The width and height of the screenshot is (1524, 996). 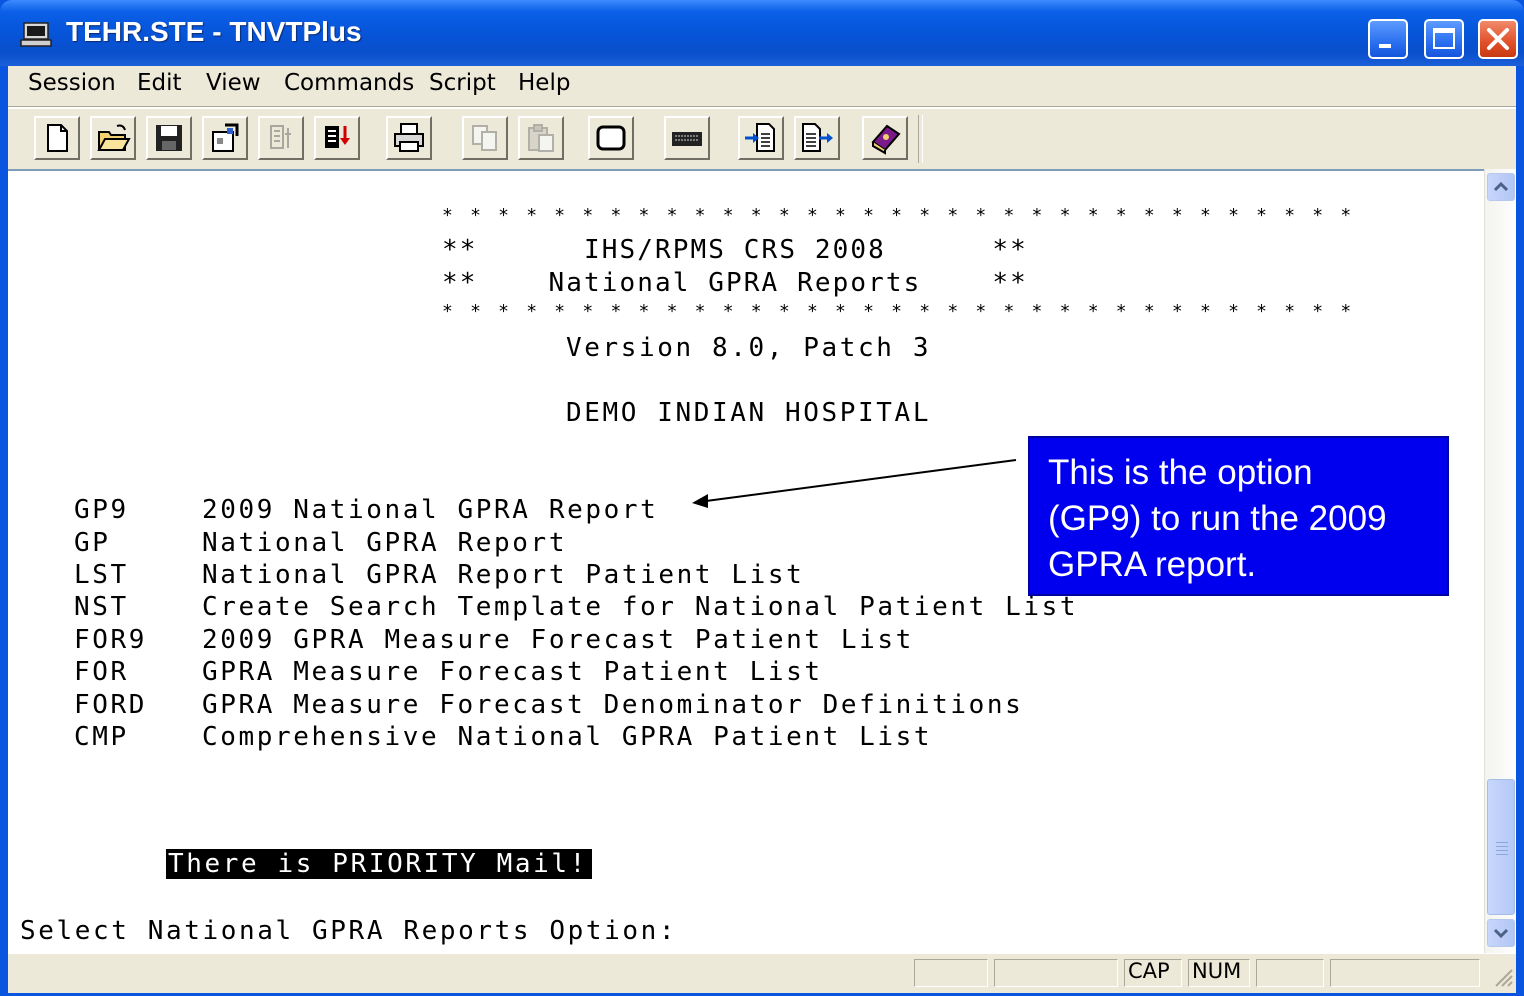 I want to click on toolbar, so click(x=762, y=139).